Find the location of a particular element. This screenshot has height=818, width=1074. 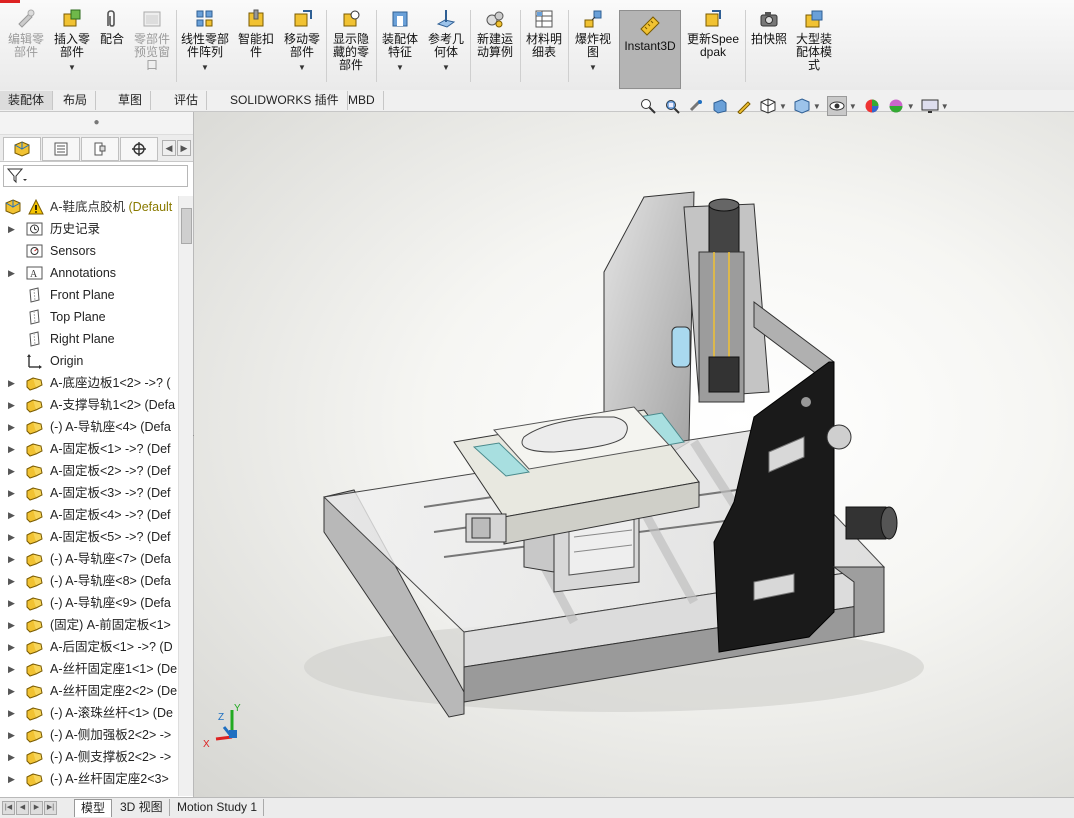

tree-item: ▶ (-) A-丝杆固定座2<3> is located at coordinates (89, 779).